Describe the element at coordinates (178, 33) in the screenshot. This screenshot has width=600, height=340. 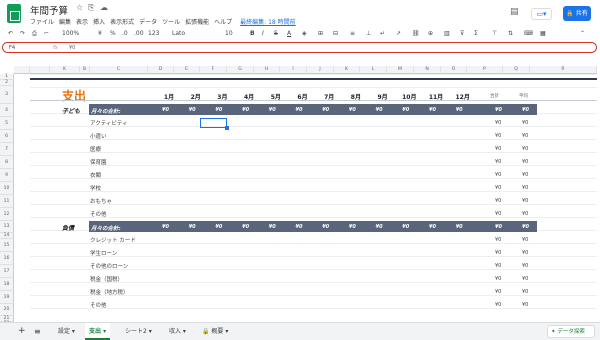
I see `font-family-select: Lato` at that location.